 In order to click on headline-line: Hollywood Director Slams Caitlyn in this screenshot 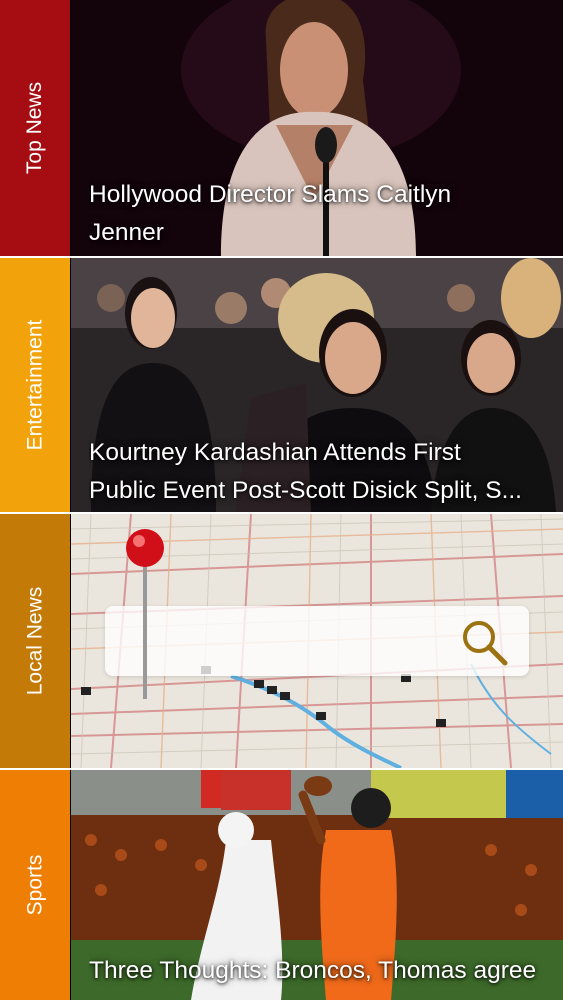, I will do `click(270, 194)`.